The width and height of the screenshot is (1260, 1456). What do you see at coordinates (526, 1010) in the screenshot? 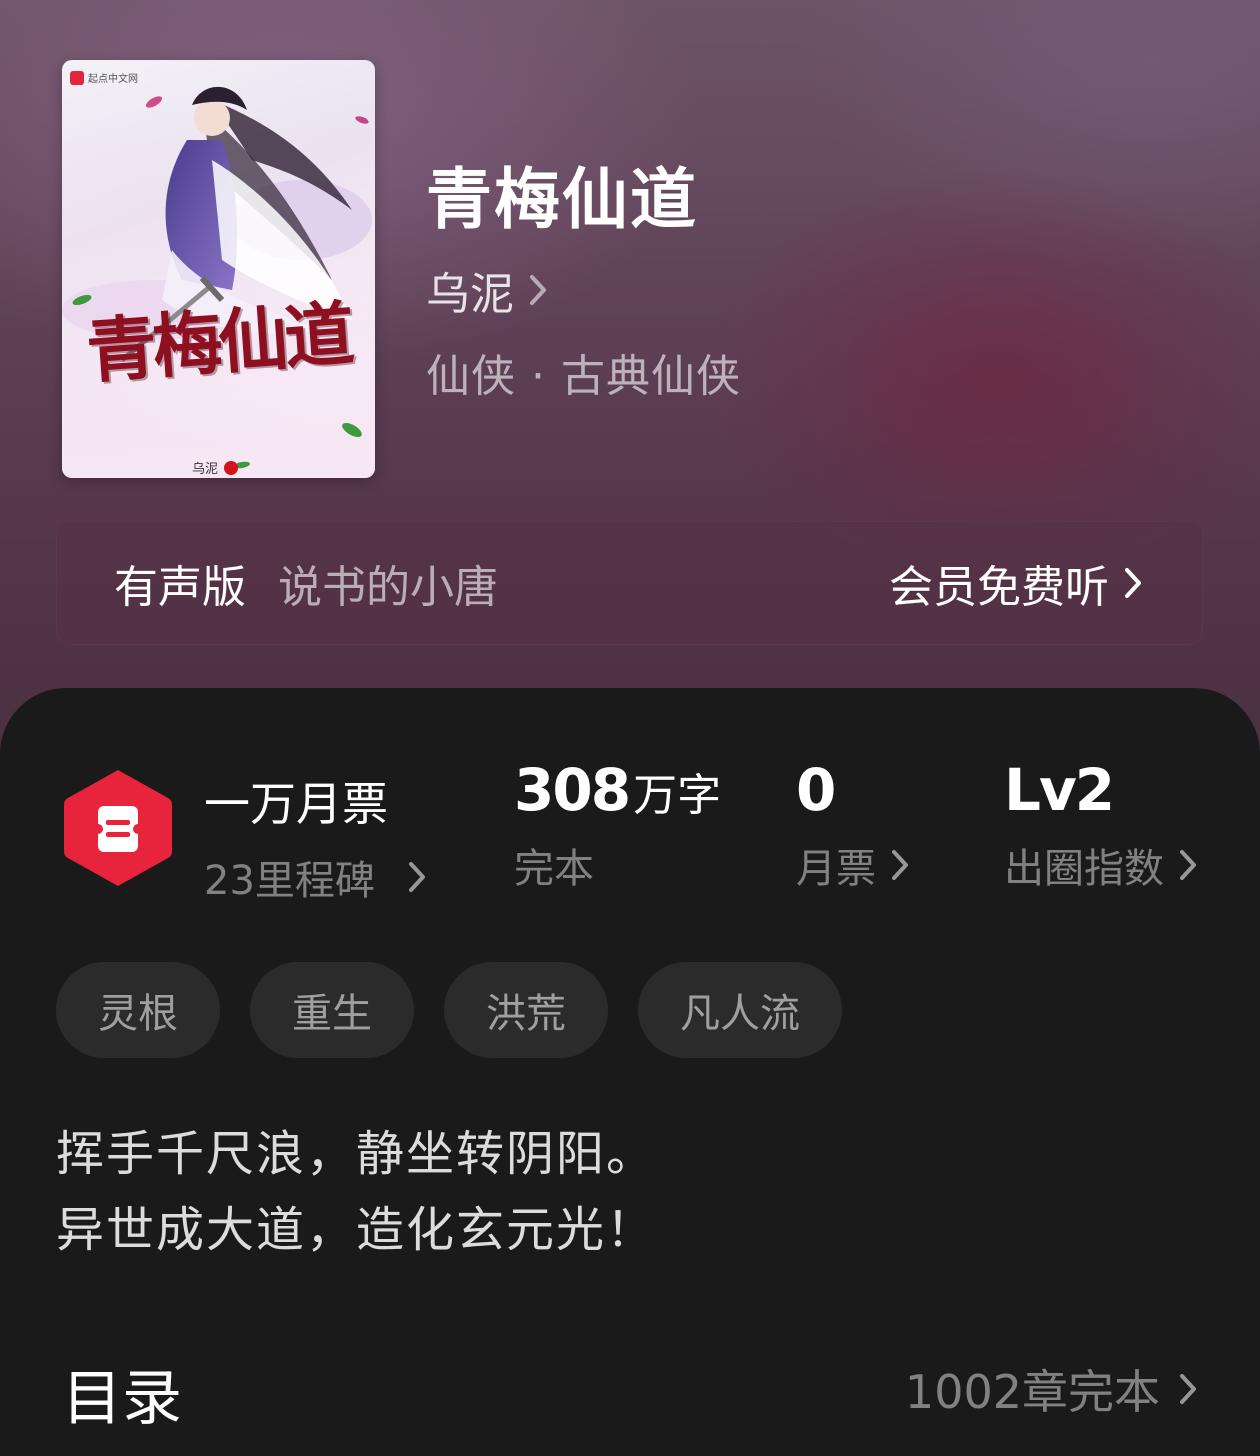
I see `tag-chip: 洪荒` at bounding box center [526, 1010].